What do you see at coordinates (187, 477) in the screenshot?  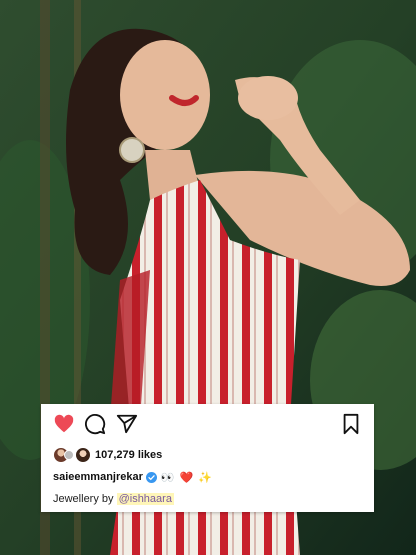 I see `caption-emojis: 👀 ❤️ ✨` at bounding box center [187, 477].